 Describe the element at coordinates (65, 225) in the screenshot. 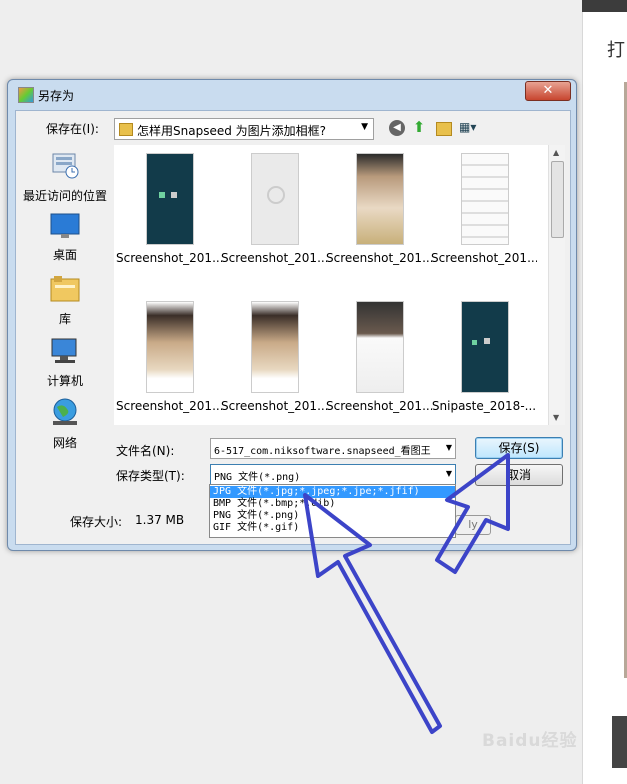

I see `desktop-icon` at that location.